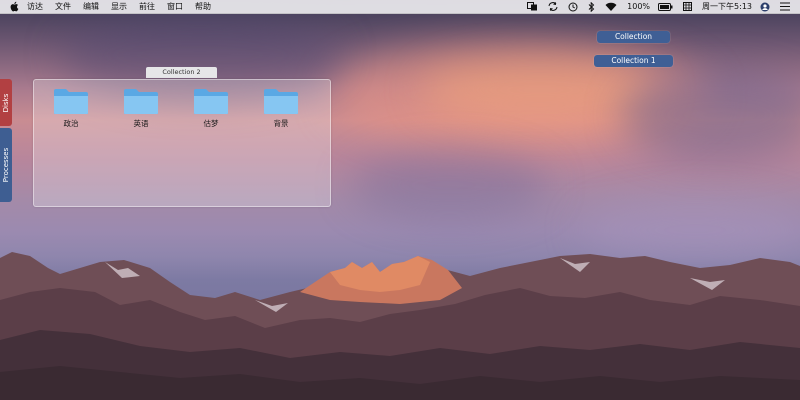 Image resolution: width=800 pixels, height=400 pixels. I want to click on notification-center-icon, so click(785, 6).